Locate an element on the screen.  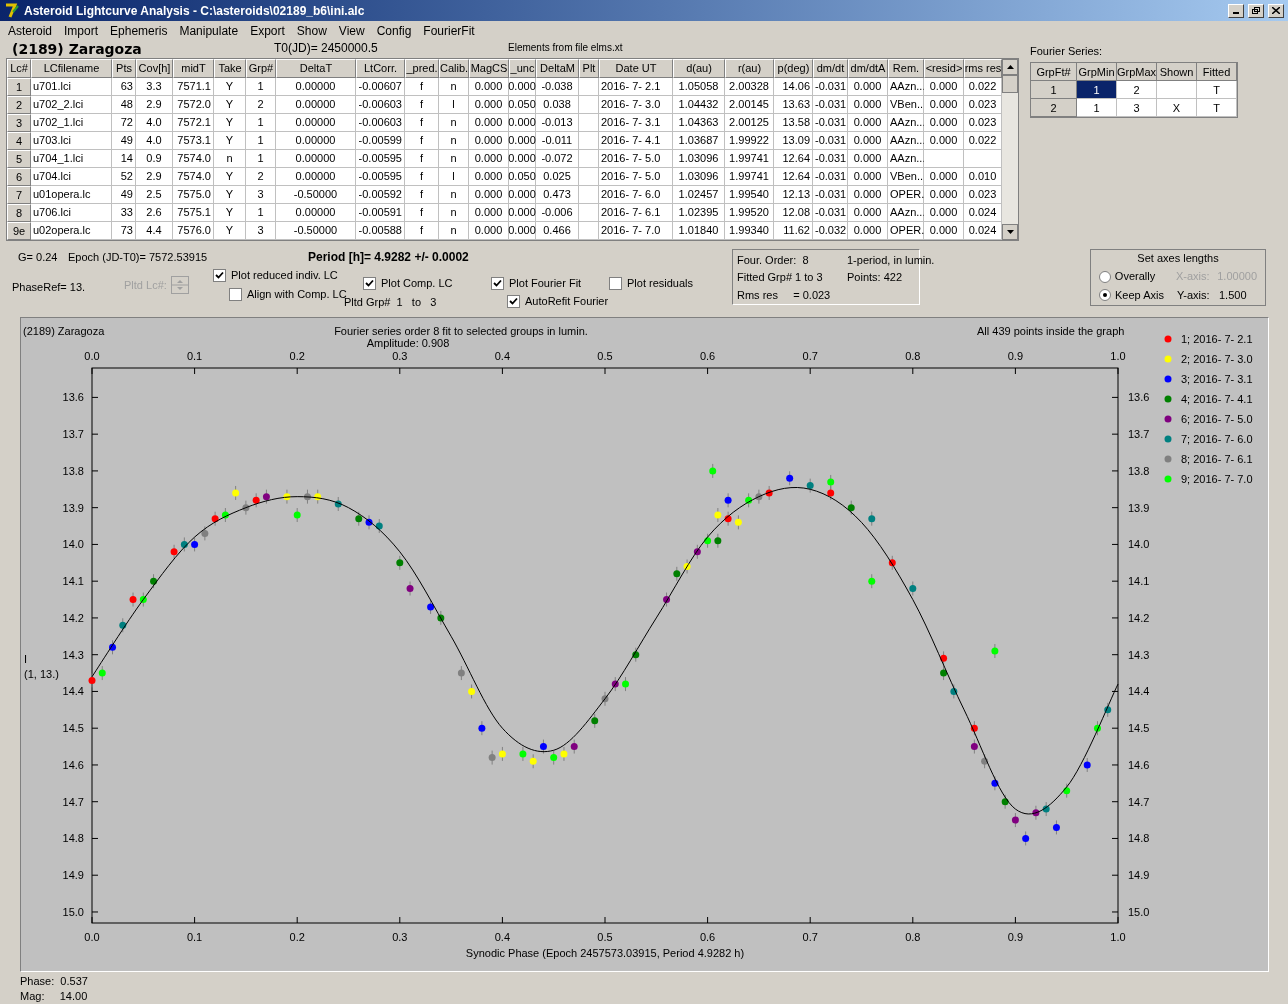
column-header: rms res is located at coordinates (983, 68).